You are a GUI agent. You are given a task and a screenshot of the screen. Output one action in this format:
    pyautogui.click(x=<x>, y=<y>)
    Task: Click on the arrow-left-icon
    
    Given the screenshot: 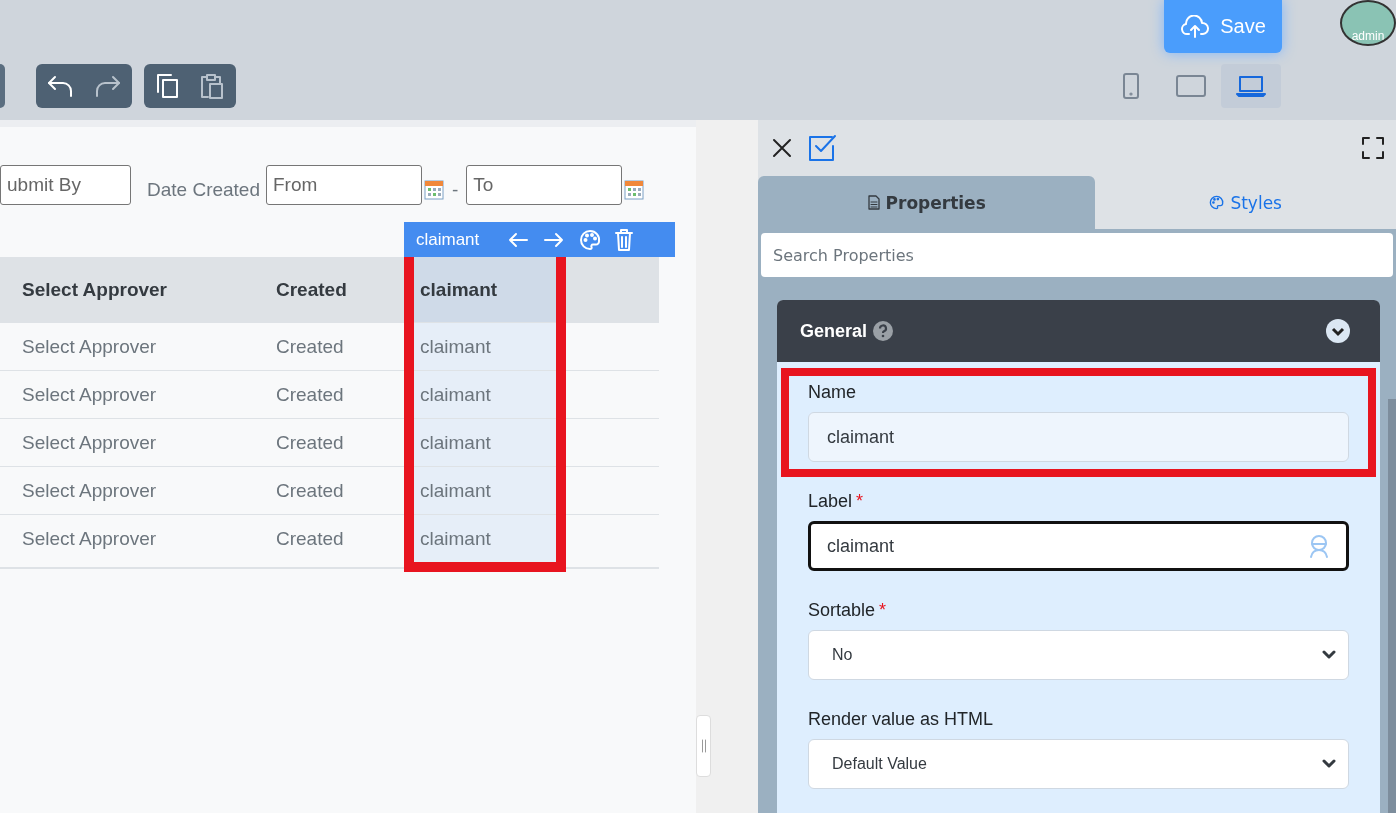 What is the action you would take?
    pyautogui.click(x=518, y=239)
    